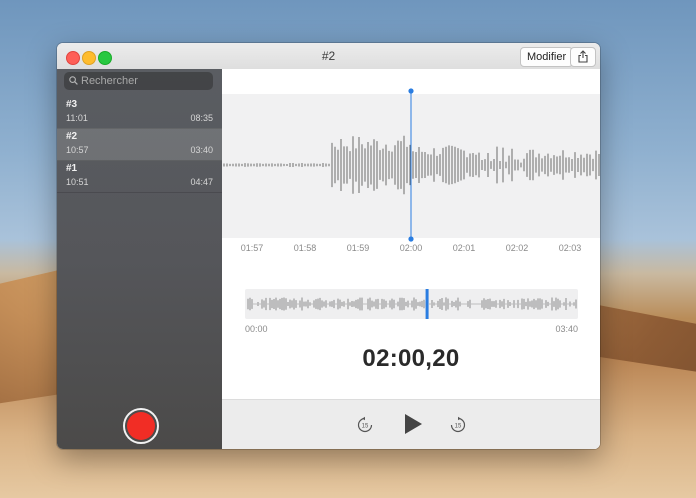  I want to click on recording-duration: 03:40, so click(201, 150).